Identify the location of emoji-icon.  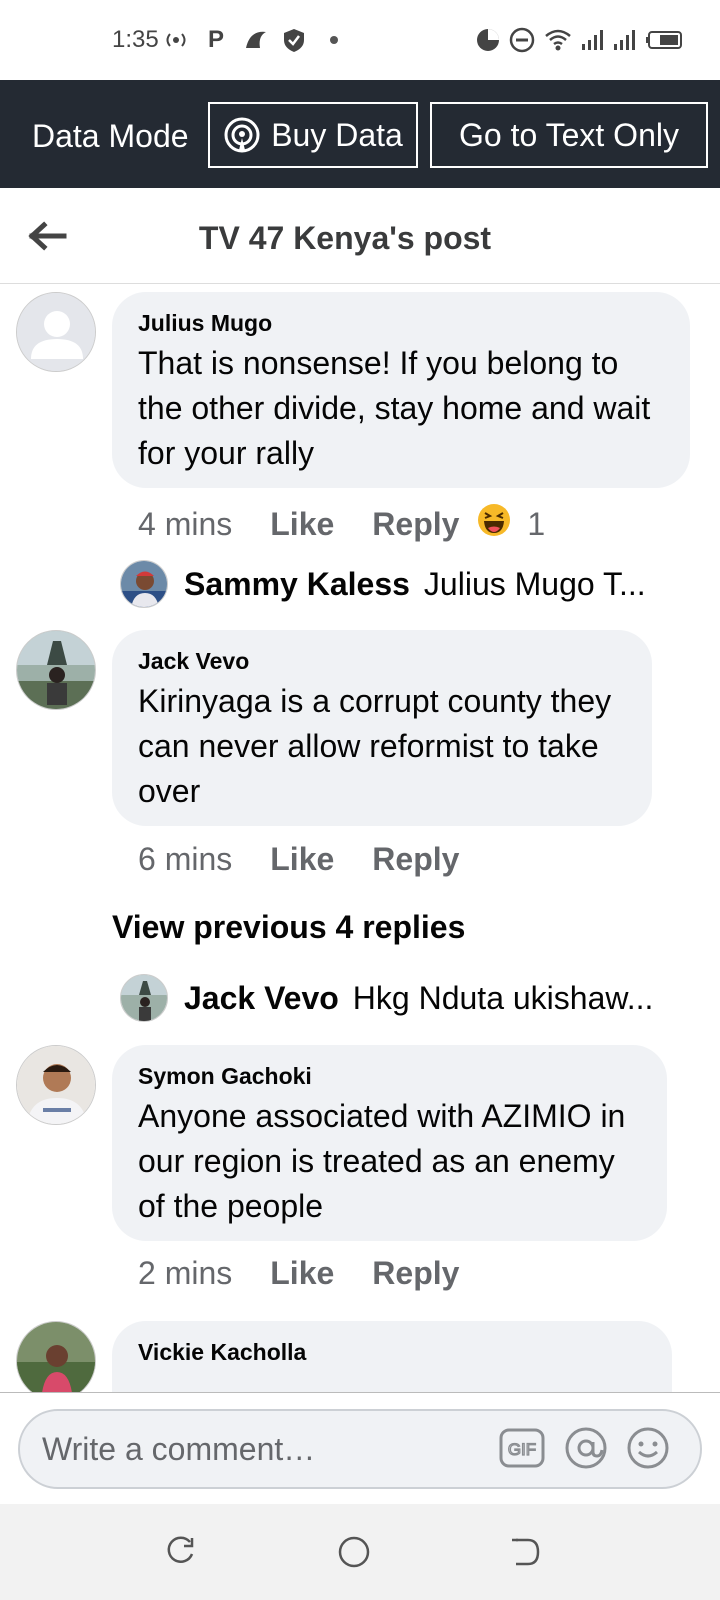
(648, 1448).